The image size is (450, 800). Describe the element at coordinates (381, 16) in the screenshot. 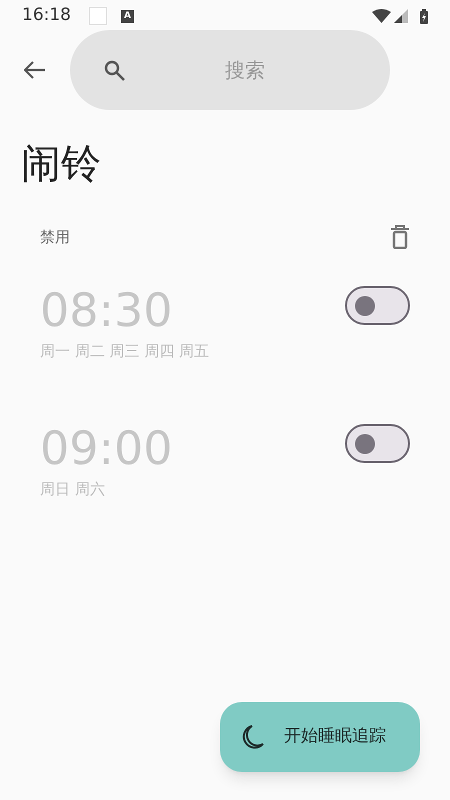

I see `wifi-icon` at that location.